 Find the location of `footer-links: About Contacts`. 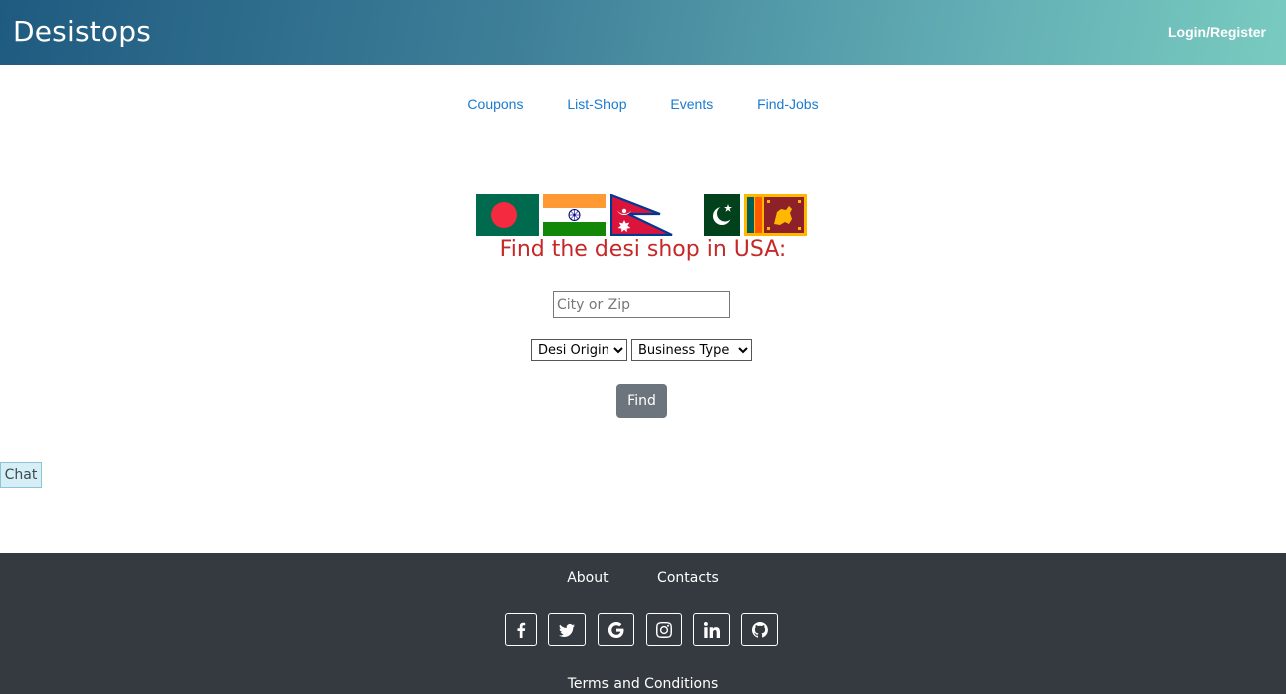

footer-links: About Contacts is located at coordinates (643, 578).